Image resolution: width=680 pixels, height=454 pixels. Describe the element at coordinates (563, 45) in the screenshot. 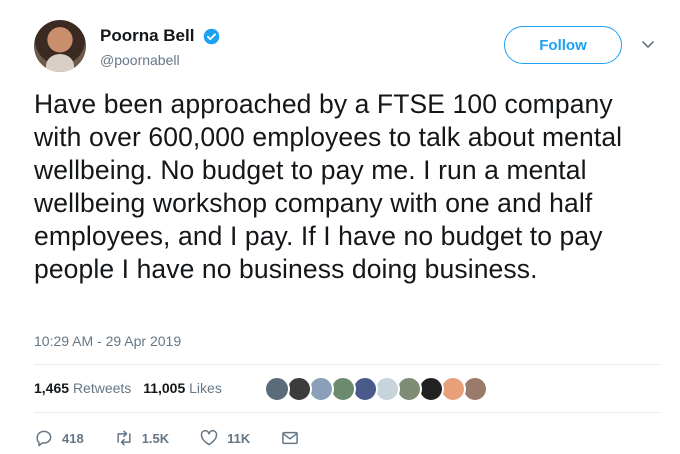

I see `follow-button: Follow` at that location.